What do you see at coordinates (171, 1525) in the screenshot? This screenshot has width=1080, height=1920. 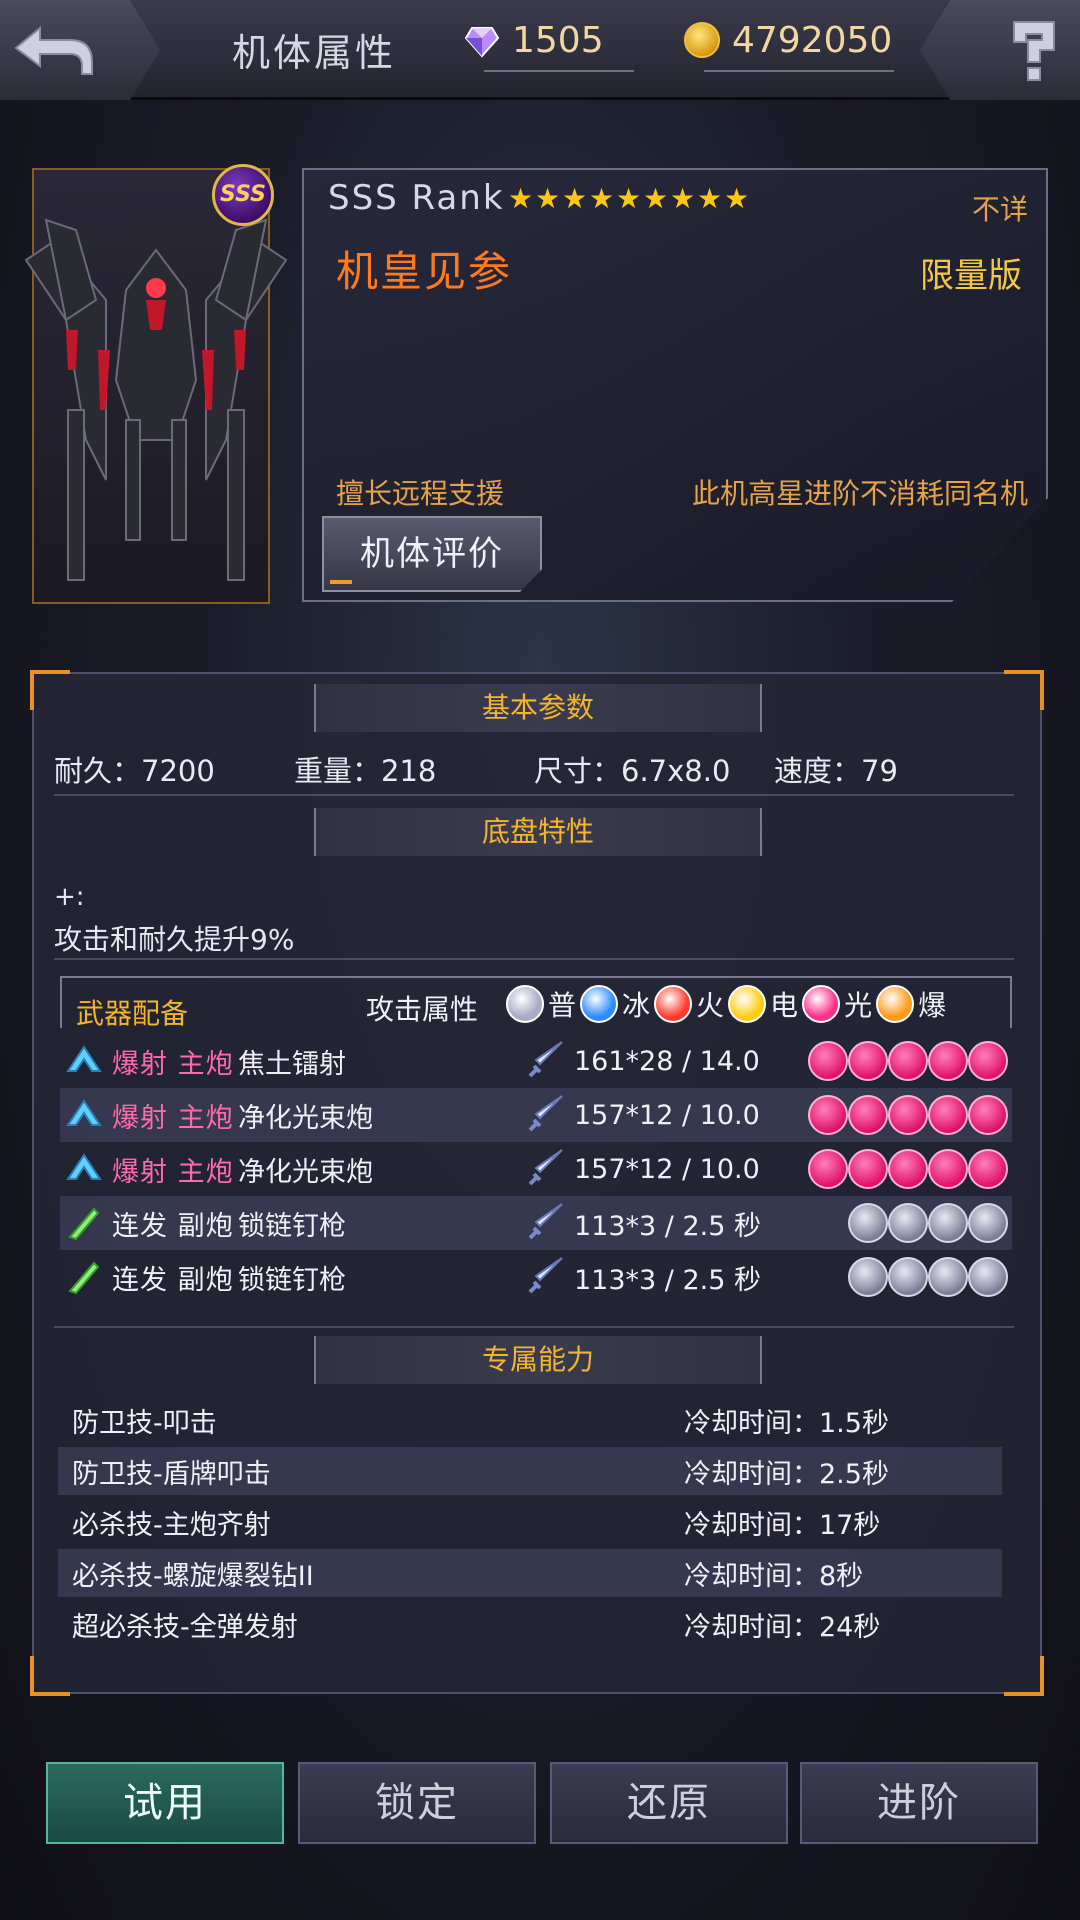 I see `skill-name: 必杀技-主炮齐射` at bounding box center [171, 1525].